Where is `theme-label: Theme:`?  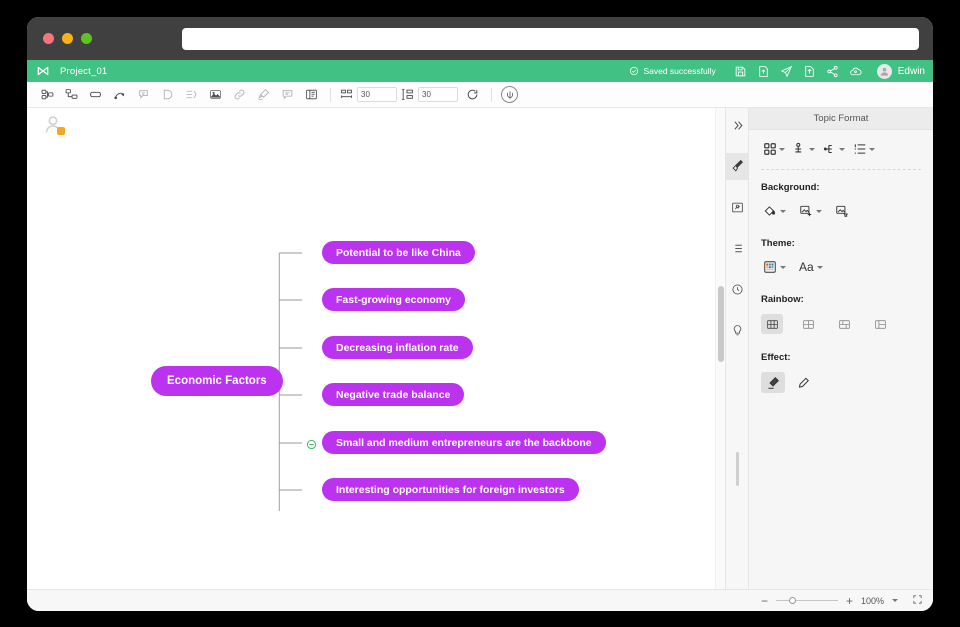
theme-label: Theme: is located at coordinates (778, 243).